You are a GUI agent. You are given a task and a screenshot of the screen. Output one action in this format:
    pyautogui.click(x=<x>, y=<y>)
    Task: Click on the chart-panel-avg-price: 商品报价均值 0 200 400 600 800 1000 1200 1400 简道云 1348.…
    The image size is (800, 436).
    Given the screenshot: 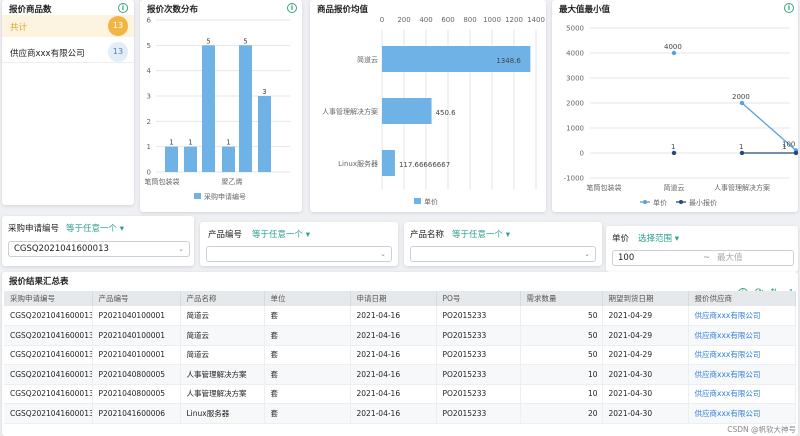 What is the action you would take?
    pyautogui.click(x=428, y=106)
    